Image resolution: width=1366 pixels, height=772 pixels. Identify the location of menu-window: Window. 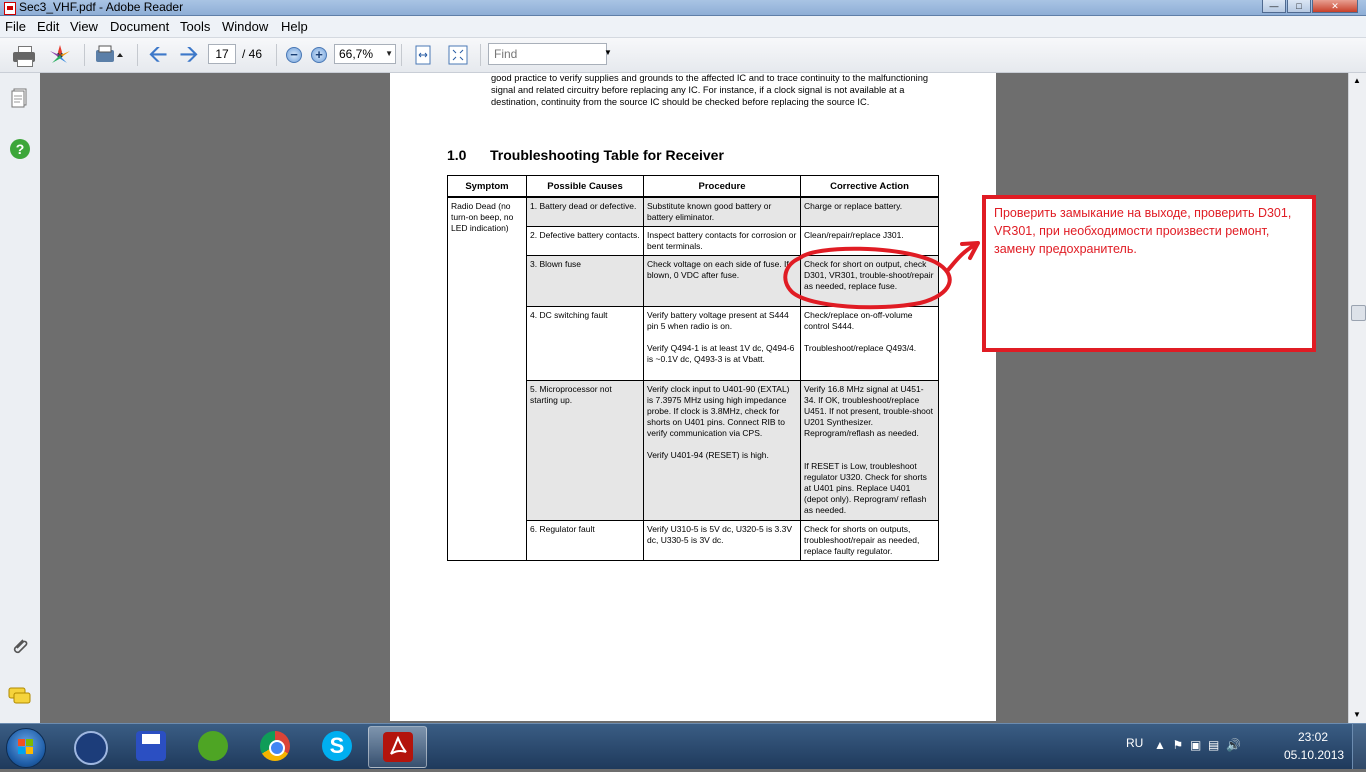
(245, 26).